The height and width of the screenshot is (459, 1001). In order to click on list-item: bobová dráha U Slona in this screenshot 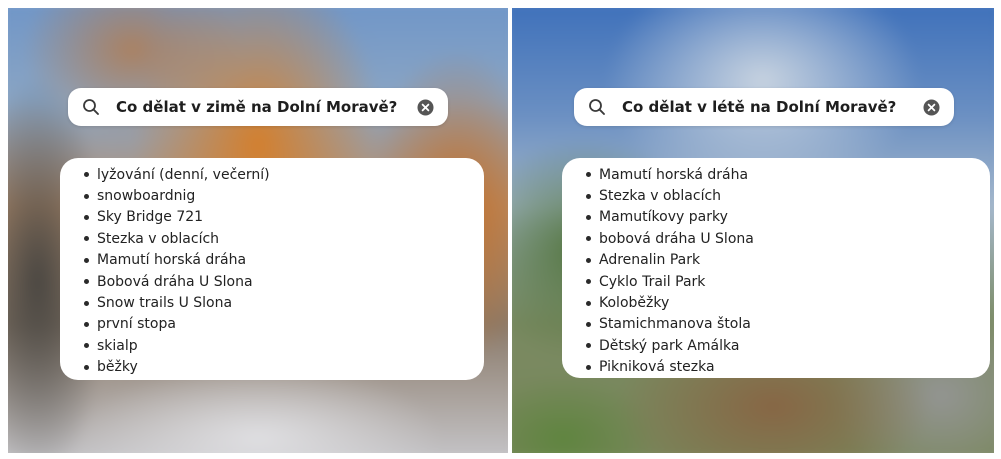, I will do `click(776, 238)`.